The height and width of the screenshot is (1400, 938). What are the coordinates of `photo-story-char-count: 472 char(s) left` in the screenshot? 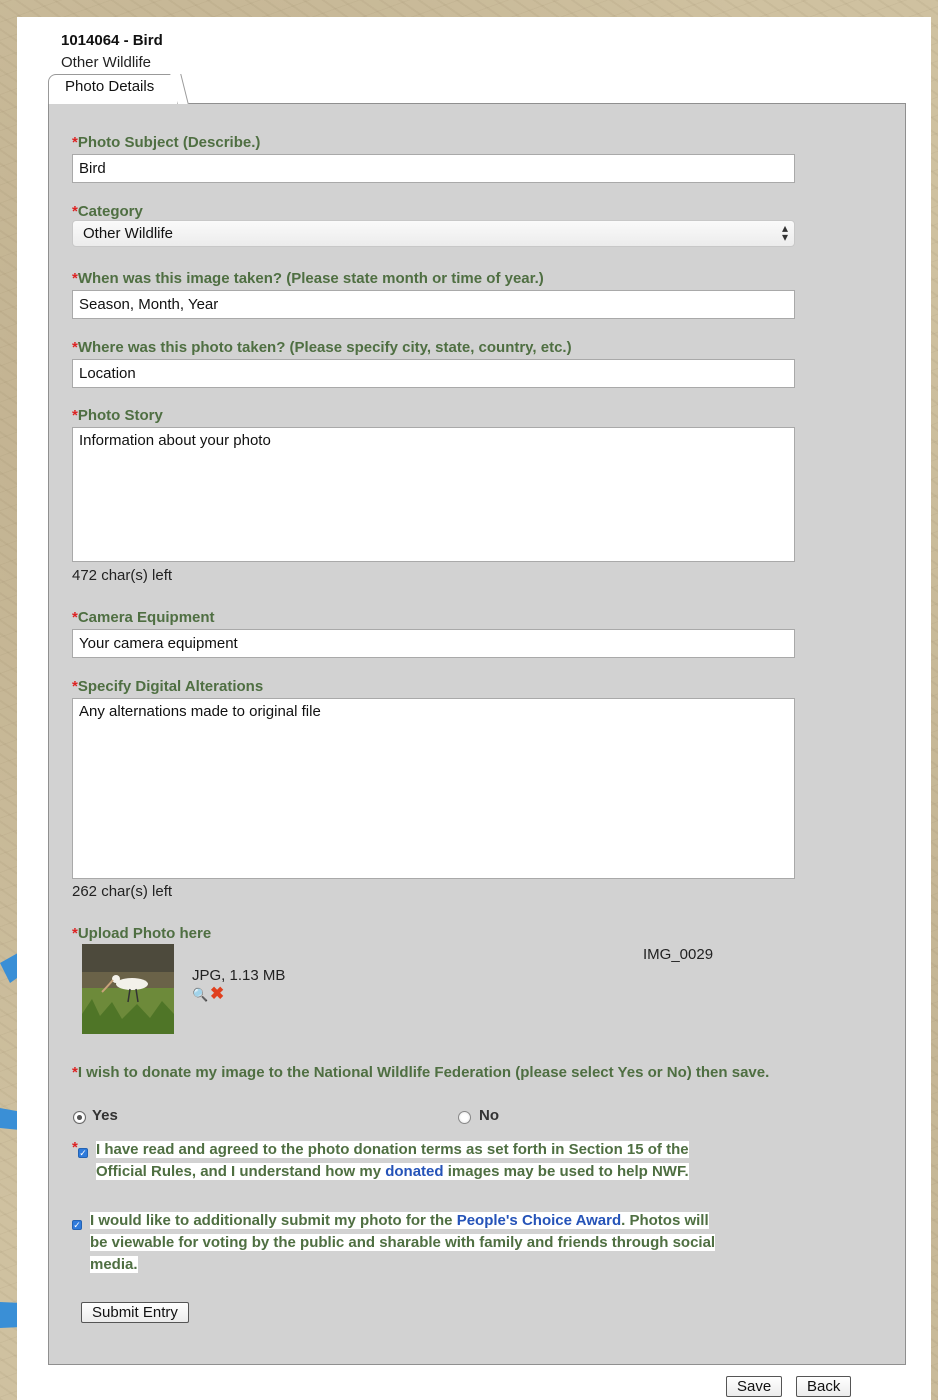 It's located at (122, 575).